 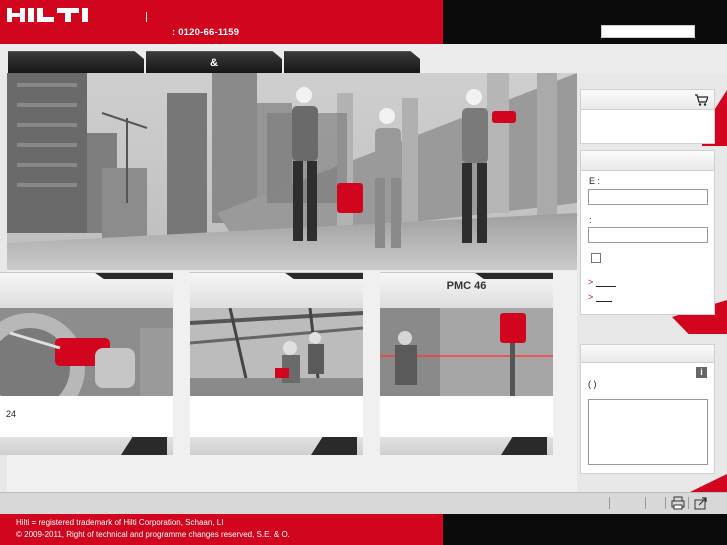 What do you see at coordinates (648, 432) in the screenshot?
I see `feedback-textarea` at bounding box center [648, 432].